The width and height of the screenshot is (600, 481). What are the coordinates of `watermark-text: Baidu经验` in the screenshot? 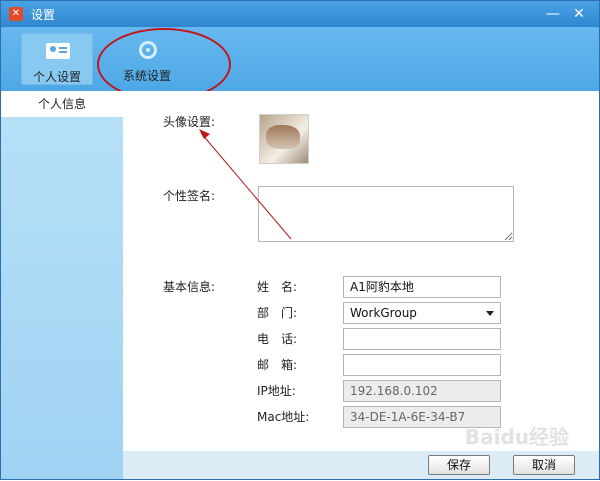 It's located at (516, 437).